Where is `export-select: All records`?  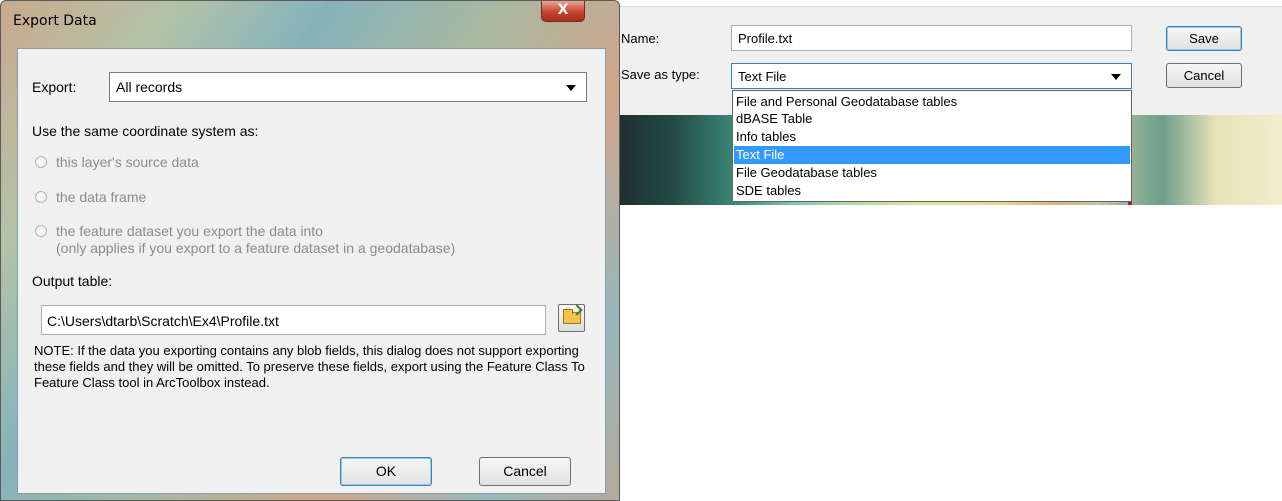 export-select: All records is located at coordinates (348, 87).